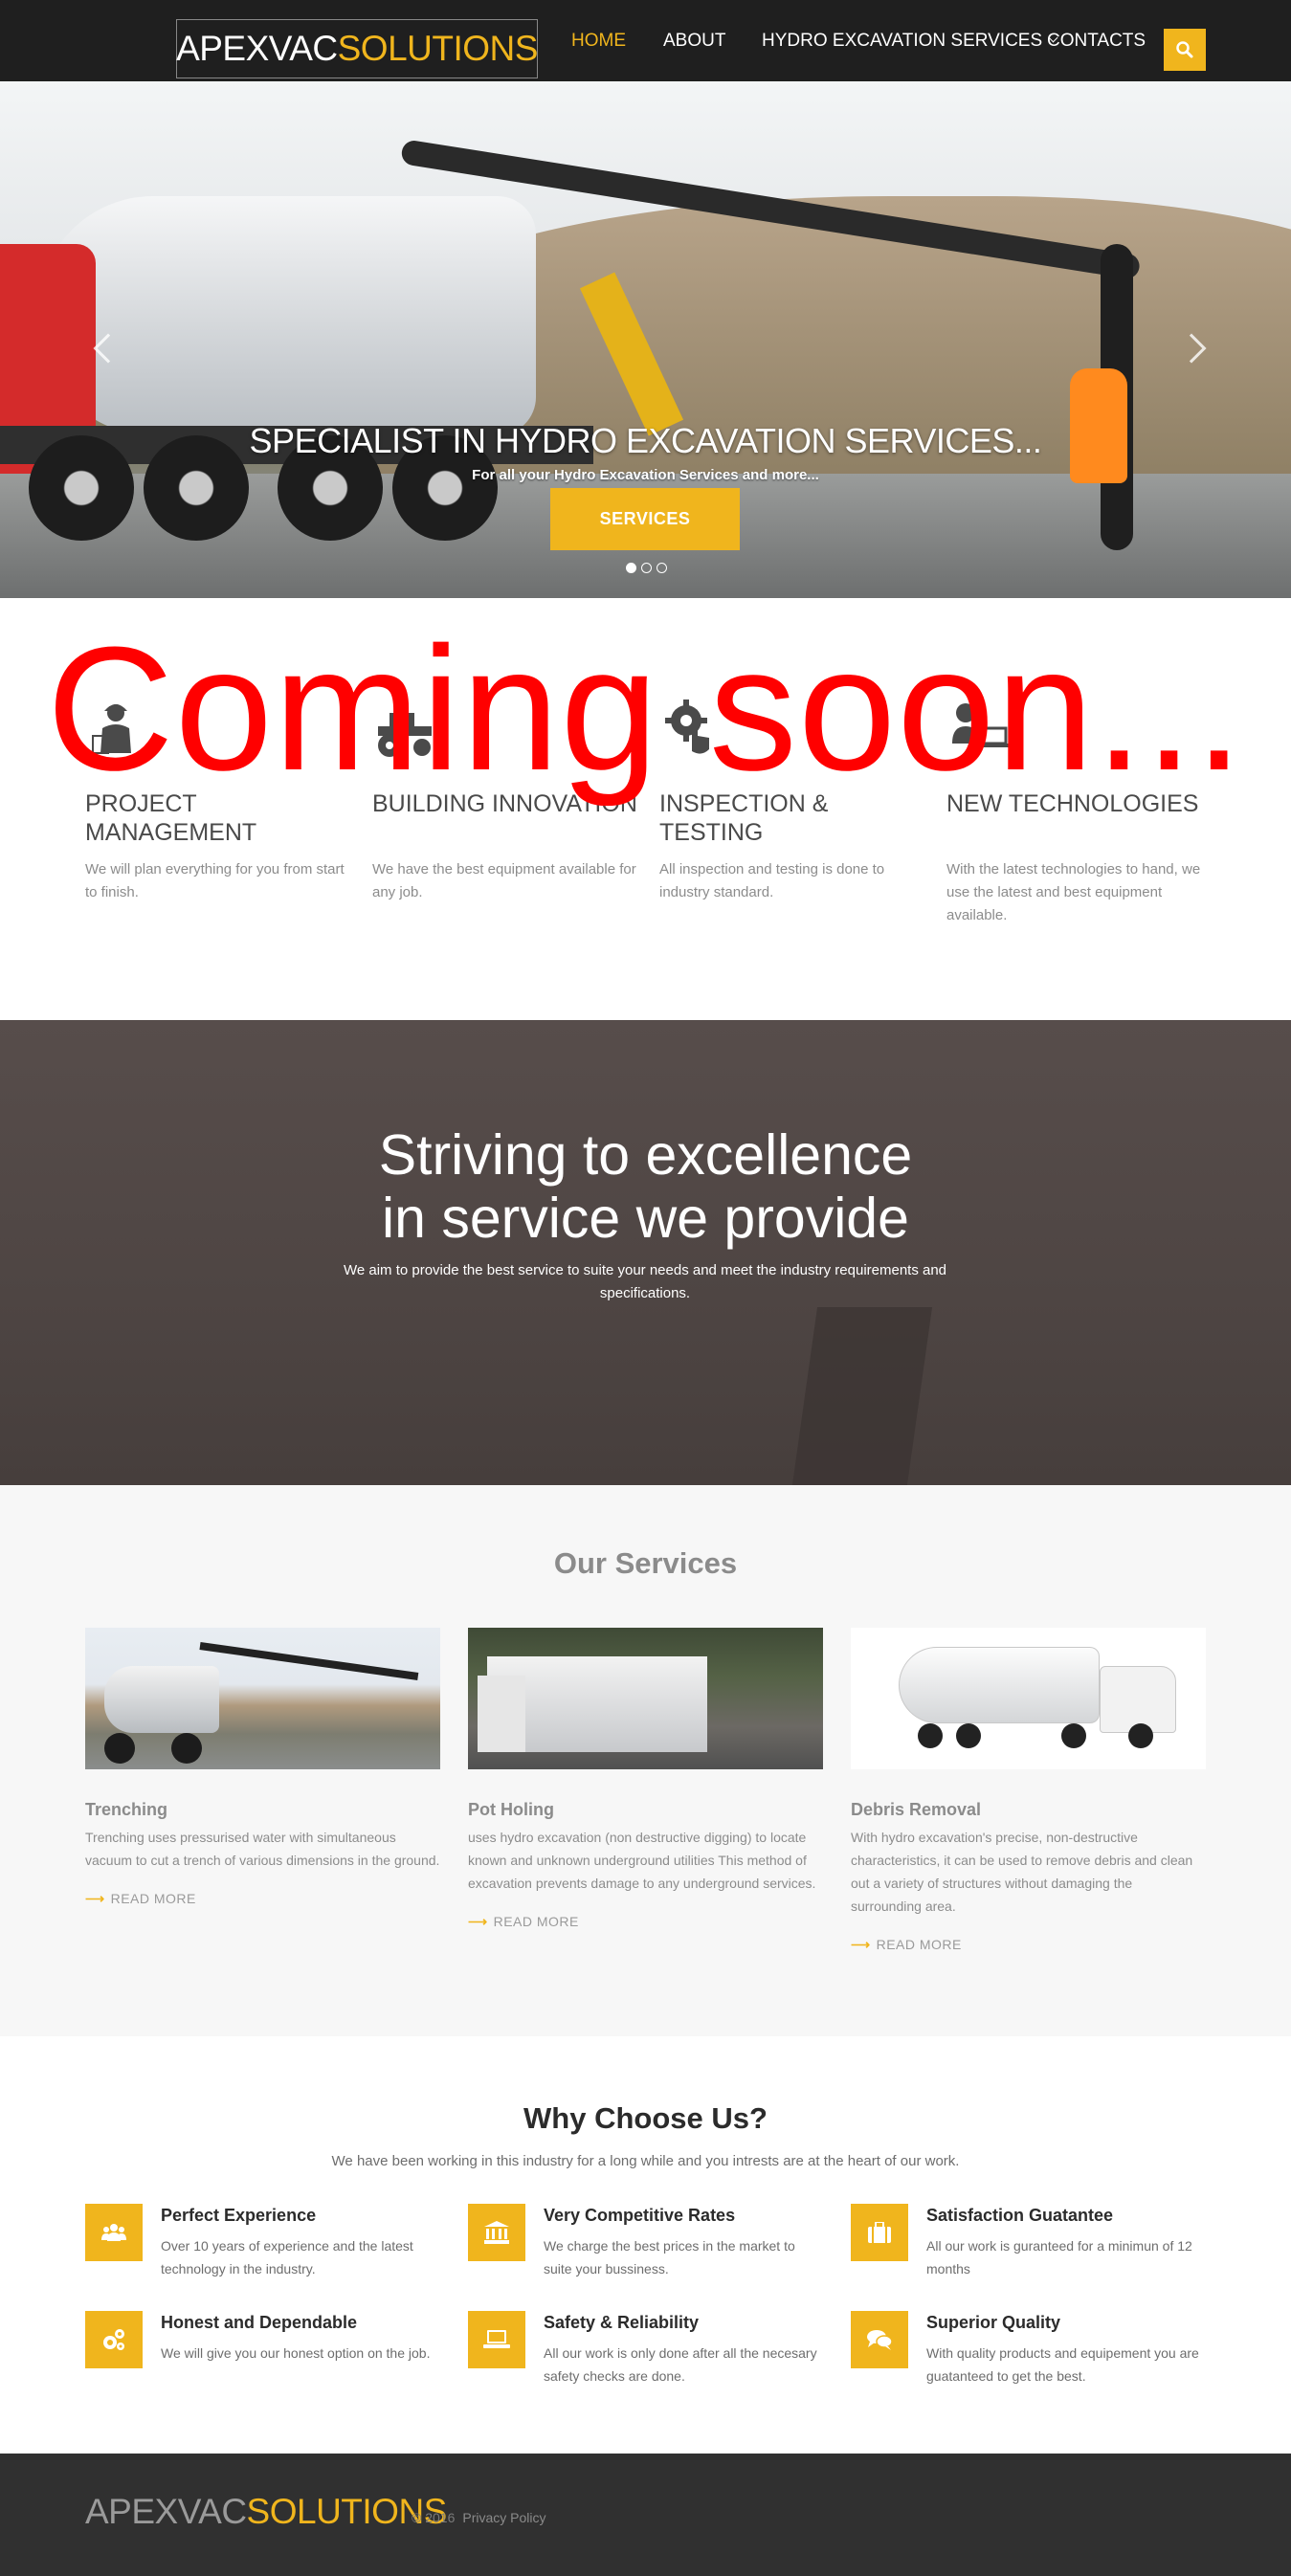 This screenshot has height=2576, width=1291. I want to click on site-footer: APEXVACSOLUTIONS © 2016 Privacy Policy, so click(645, 2515).